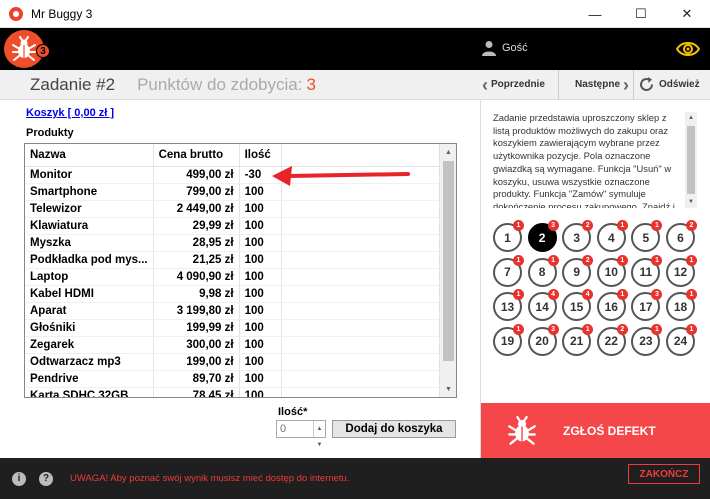 The image size is (710, 499). Describe the element at coordinates (612, 270) in the screenshot. I see `bug-slot-10: 10 1` at that location.